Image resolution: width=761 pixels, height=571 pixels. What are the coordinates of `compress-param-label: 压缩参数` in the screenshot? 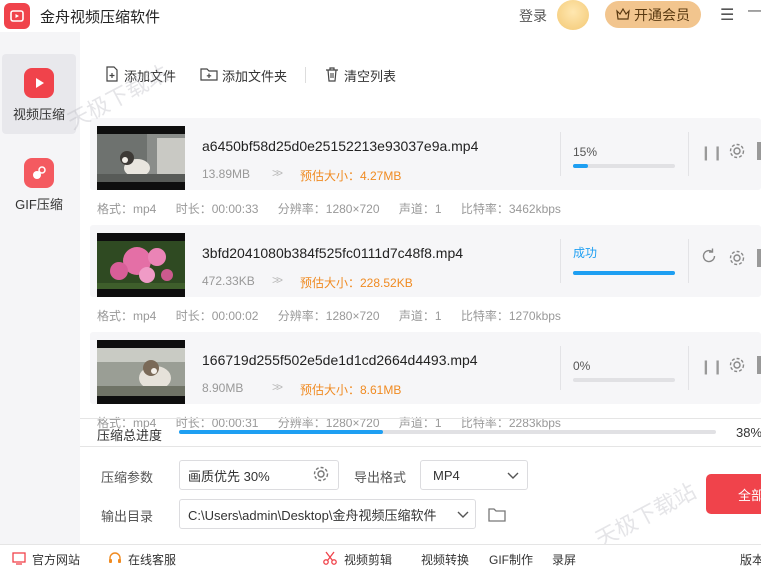 It's located at (127, 477).